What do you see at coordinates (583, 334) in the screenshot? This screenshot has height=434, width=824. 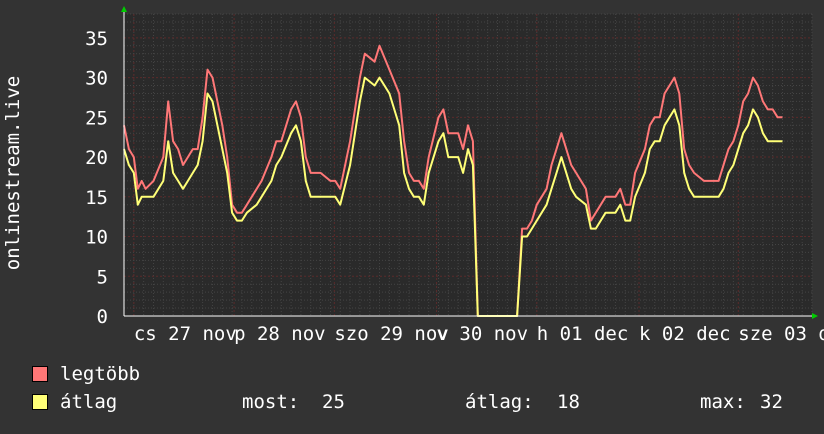 I see `x-tick-label: h 01 dec` at bounding box center [583, 334].